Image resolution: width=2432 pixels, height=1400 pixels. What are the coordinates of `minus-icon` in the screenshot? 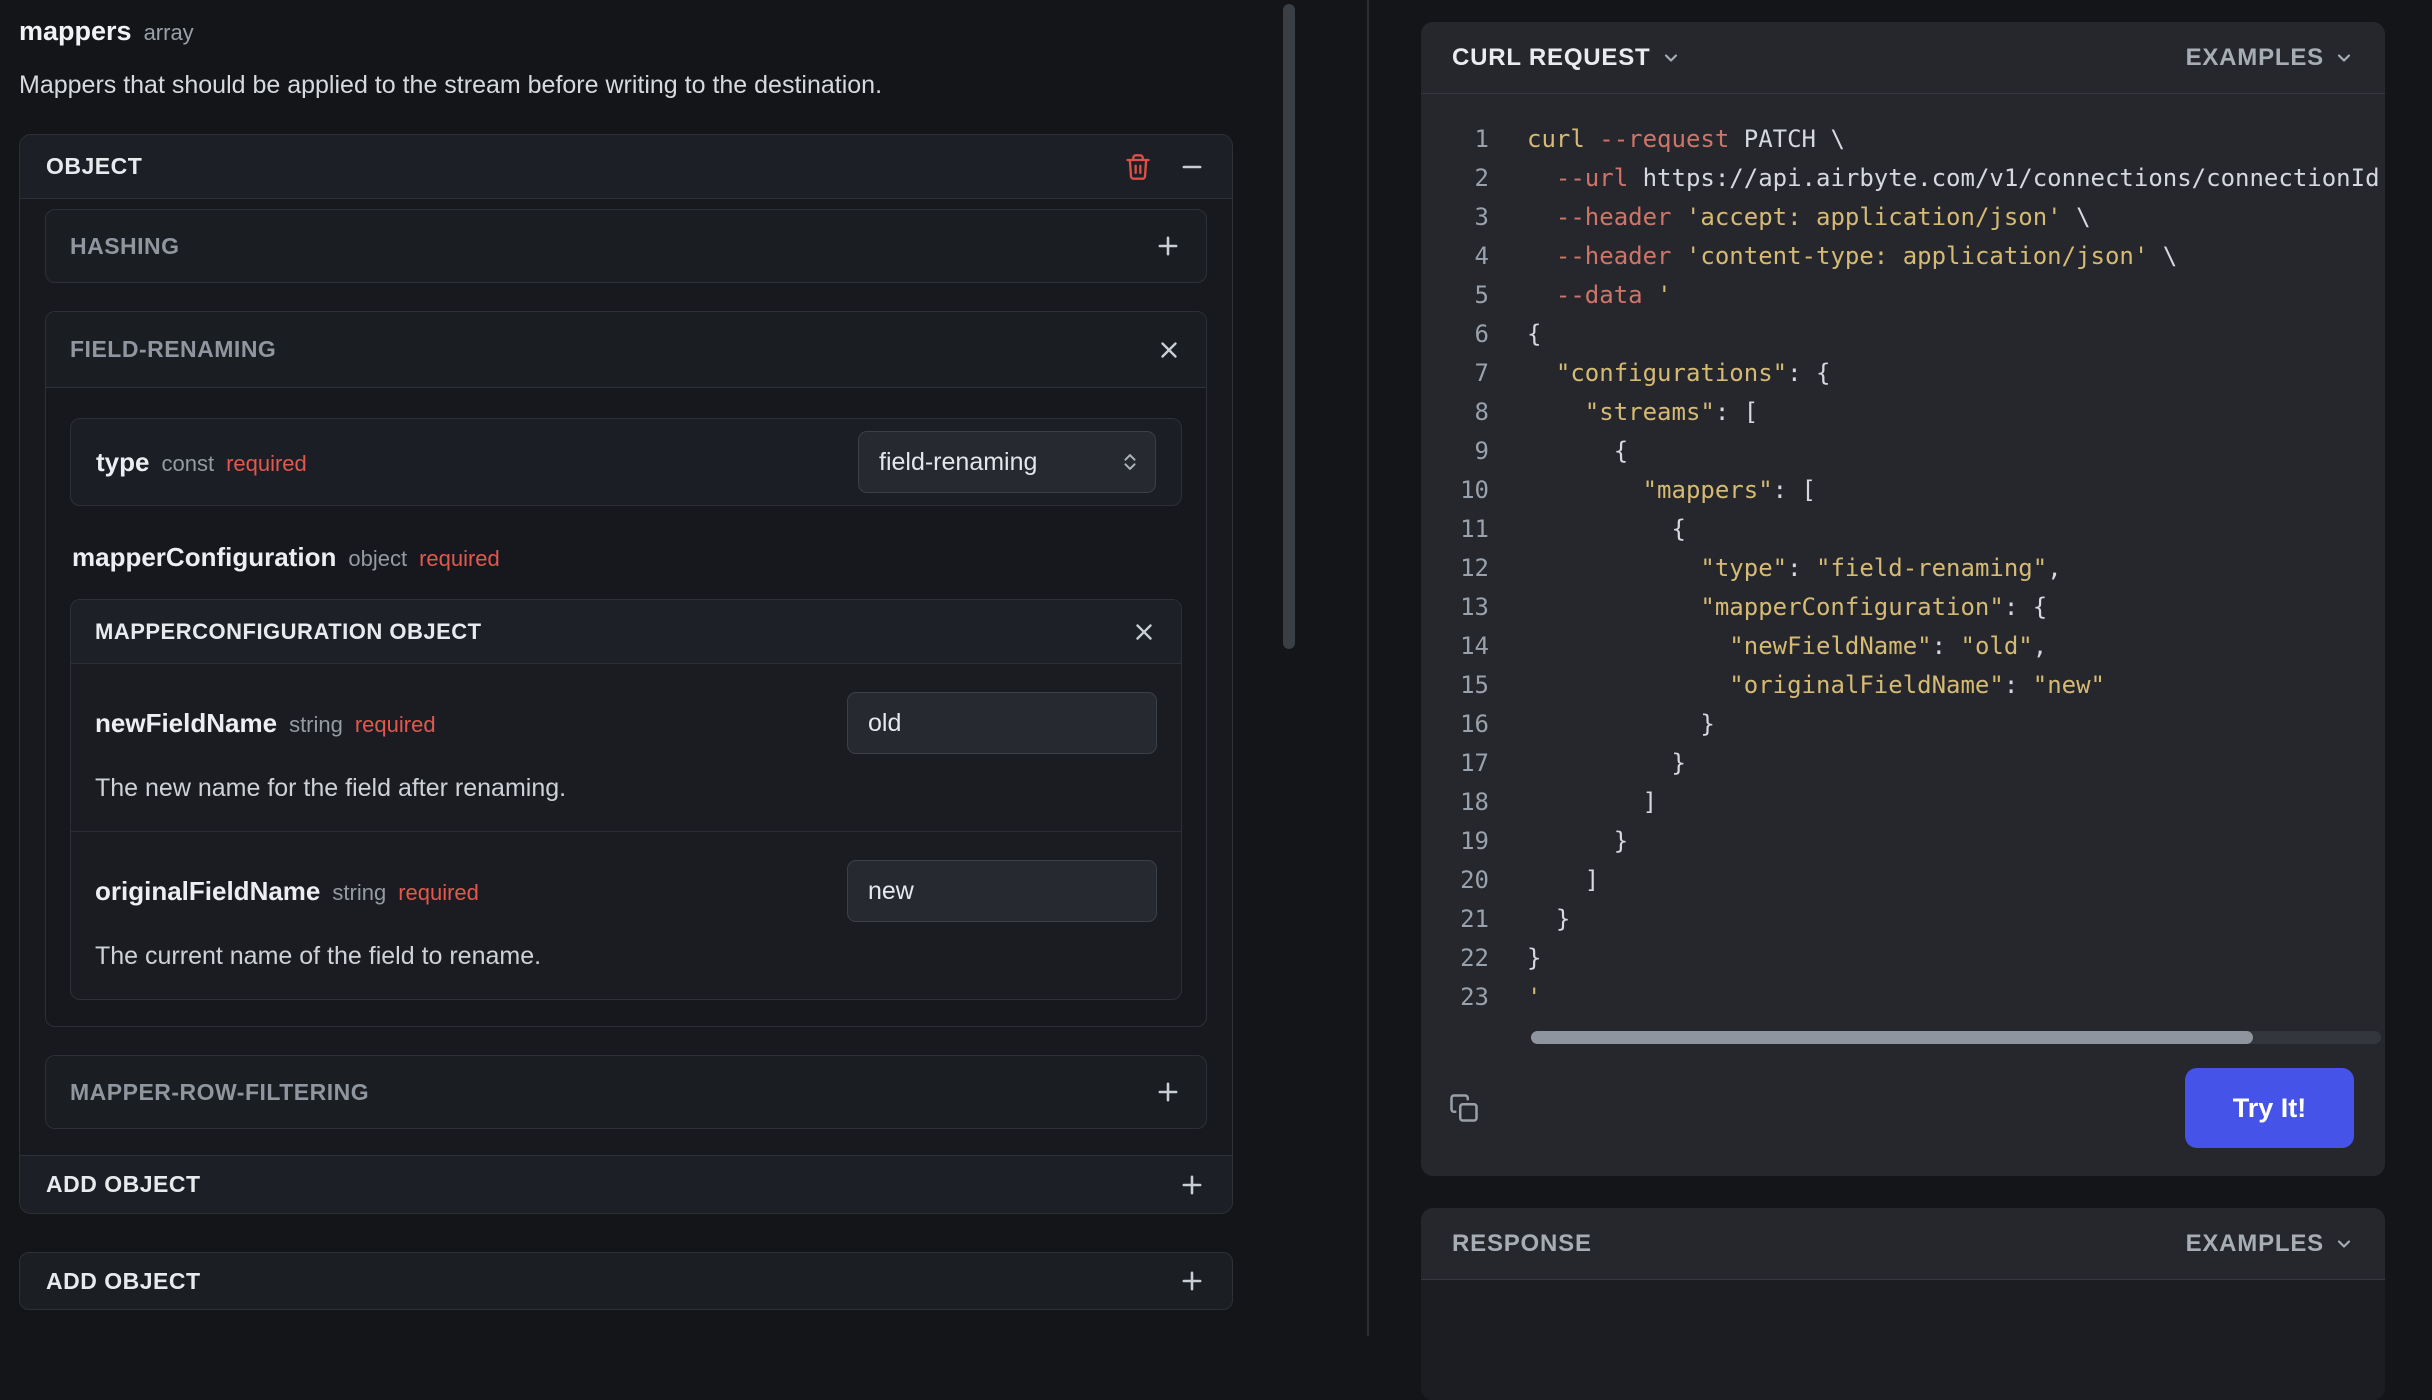 It's located at (1192, 166).